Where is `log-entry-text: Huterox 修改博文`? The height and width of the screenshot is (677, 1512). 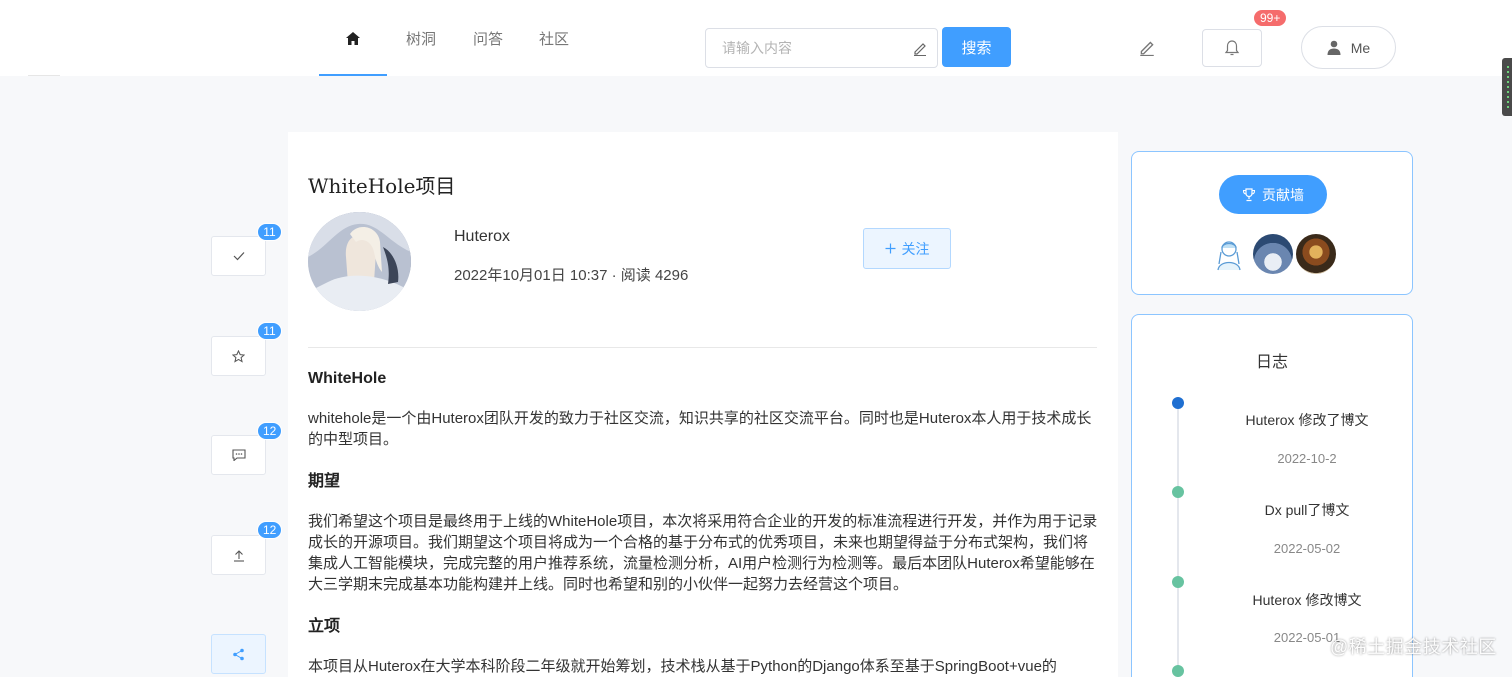 log-entry-text: Huterox 修改博文 is located at coordinates (1307, 600).